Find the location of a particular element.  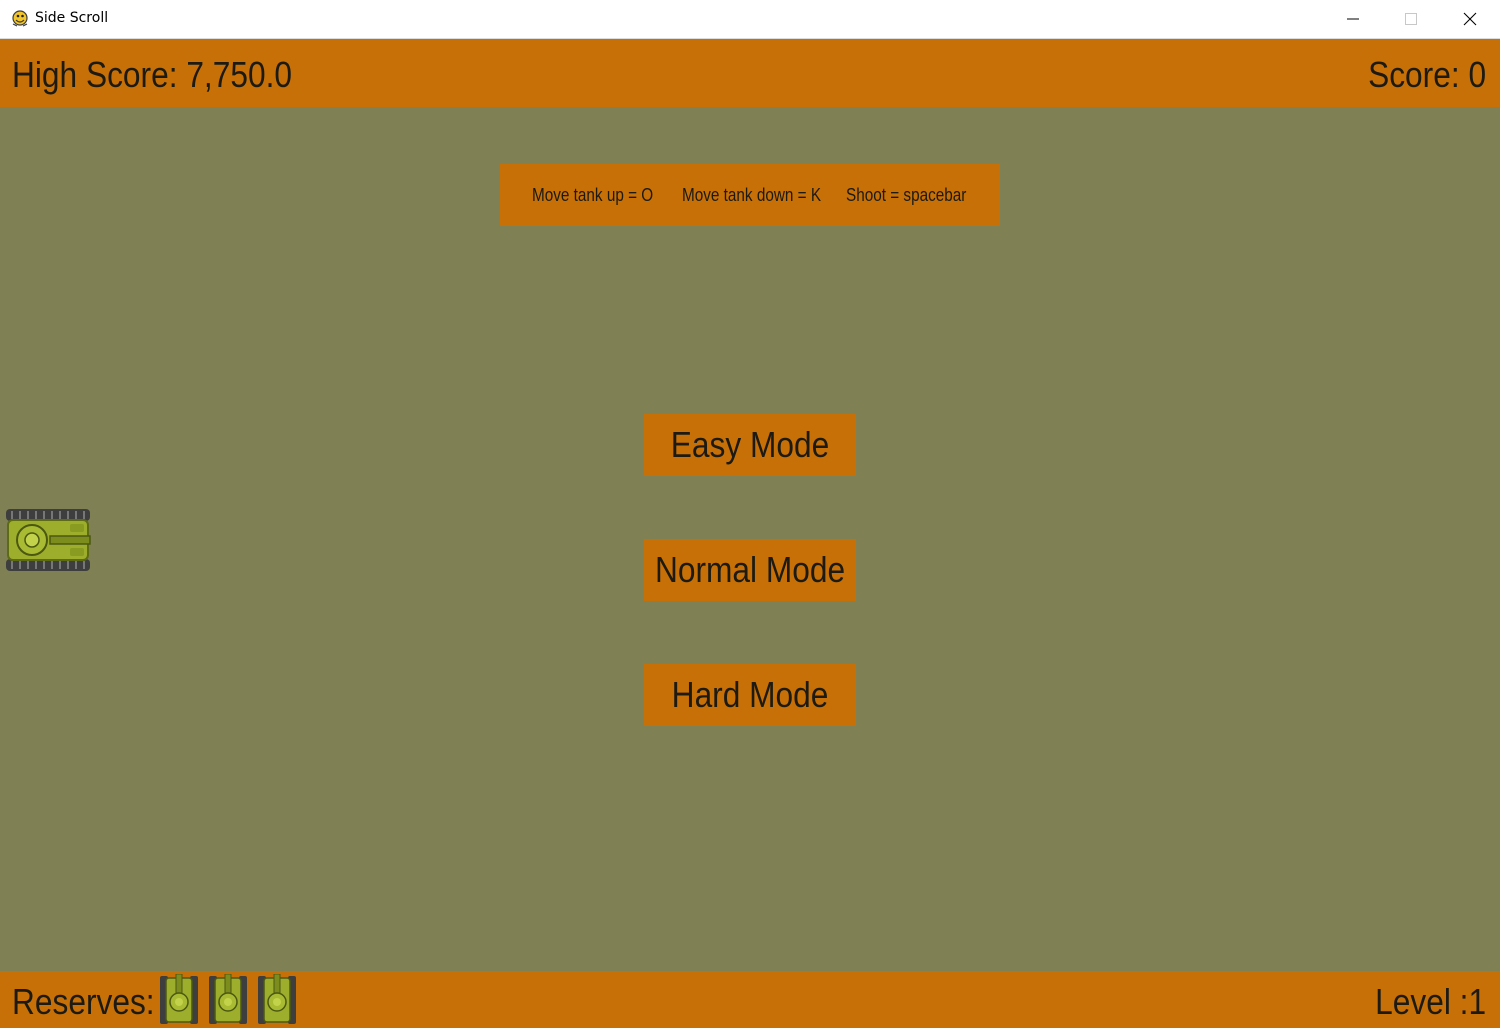

close-icon is located at coordinates (1470, 19).